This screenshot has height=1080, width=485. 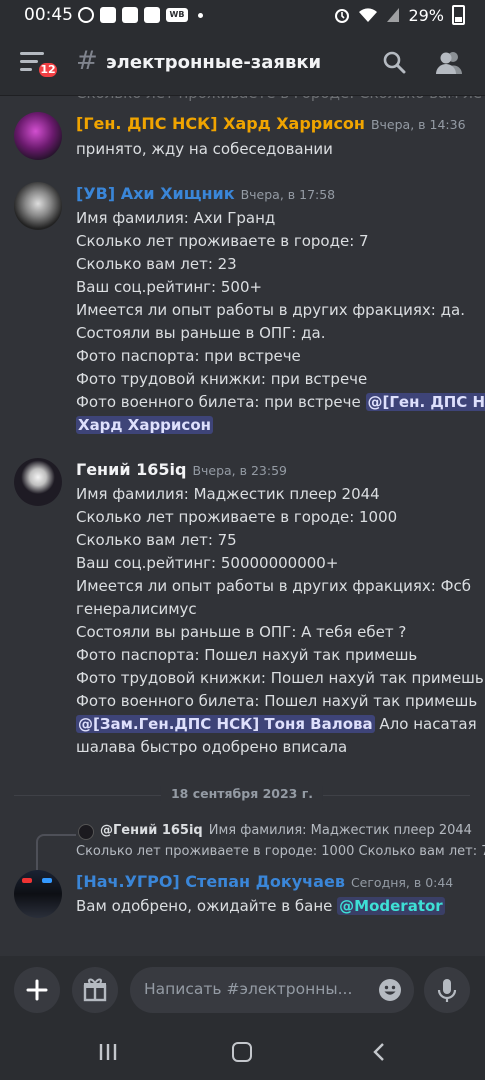 I want to click on date-divider-text: 18 сентября 2023 г., so click(x=242, y=793).